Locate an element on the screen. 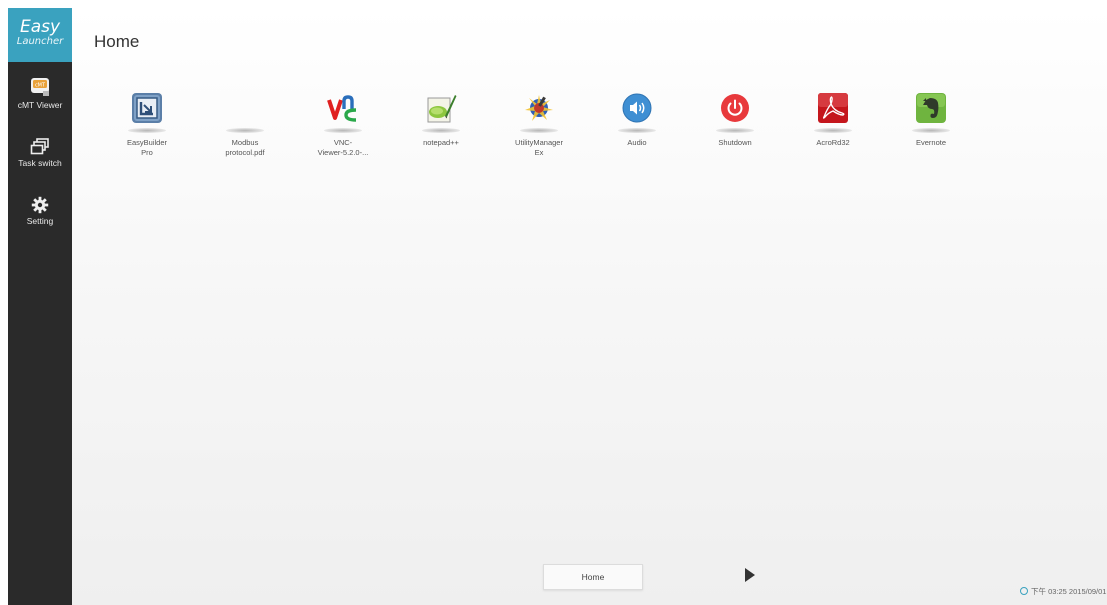  app-label-line1: Evernote is located at coordinates (931, 142).